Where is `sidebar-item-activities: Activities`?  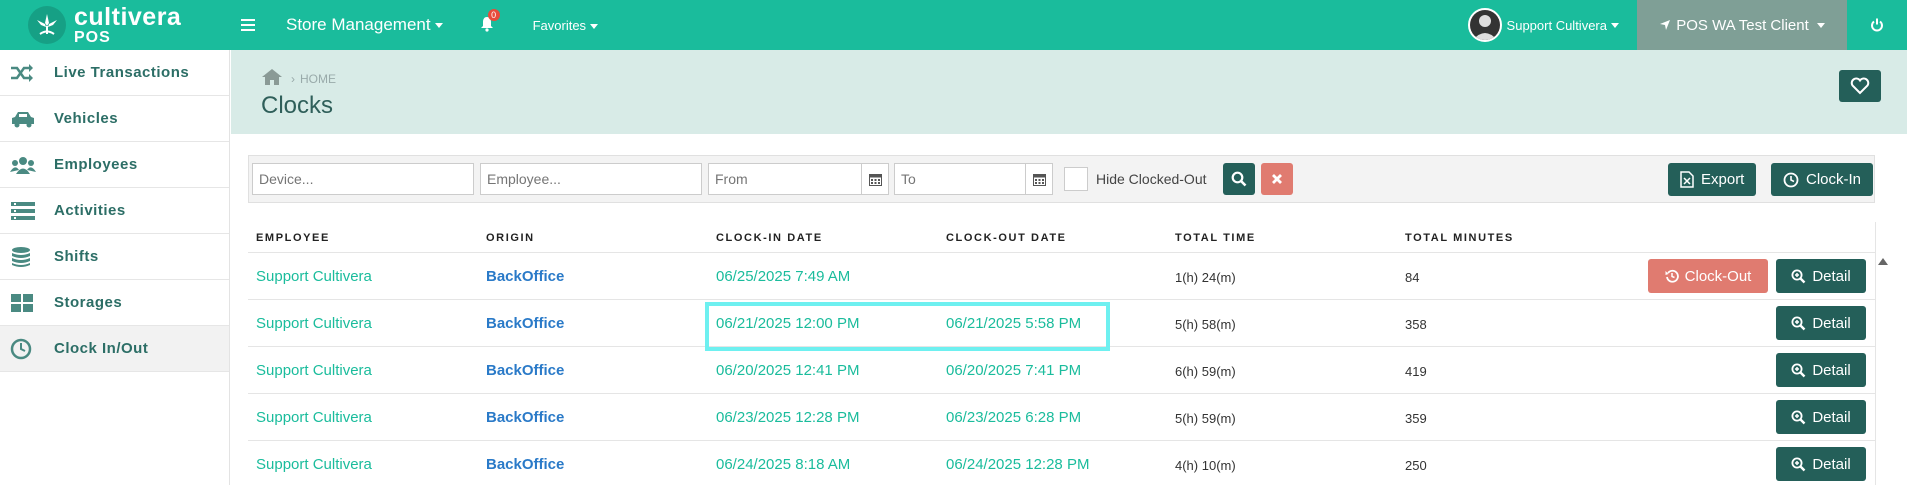
sidebar-item-activities: Activities is located at coordinates (114, 211).